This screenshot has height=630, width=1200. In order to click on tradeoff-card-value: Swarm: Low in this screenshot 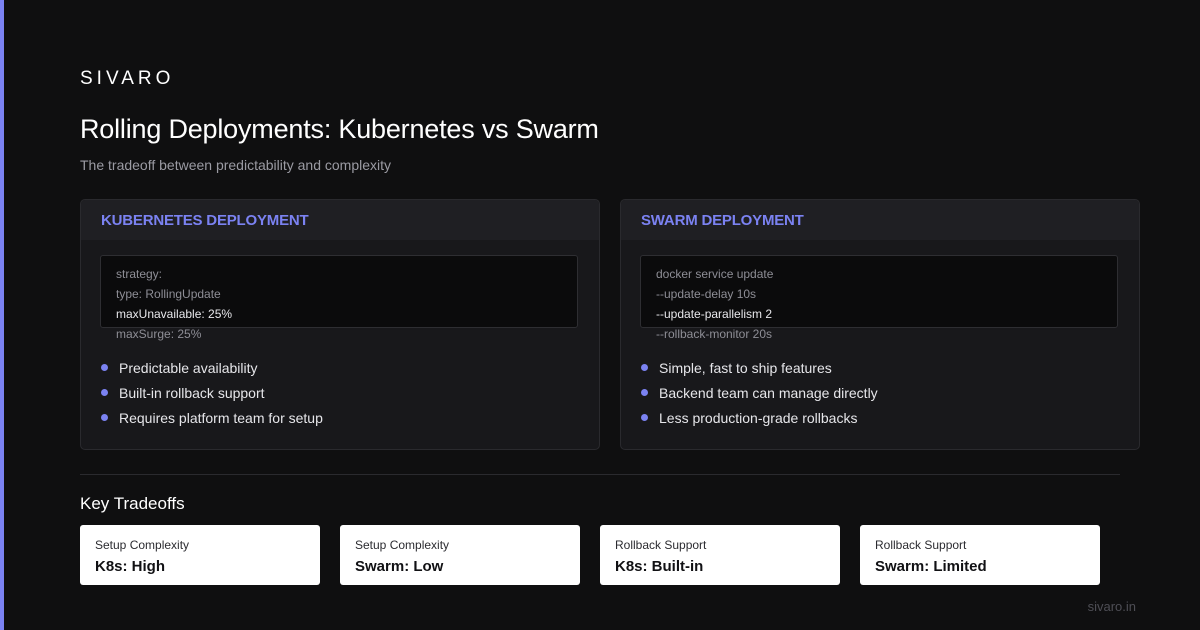, I will do `click(399, 566)`.